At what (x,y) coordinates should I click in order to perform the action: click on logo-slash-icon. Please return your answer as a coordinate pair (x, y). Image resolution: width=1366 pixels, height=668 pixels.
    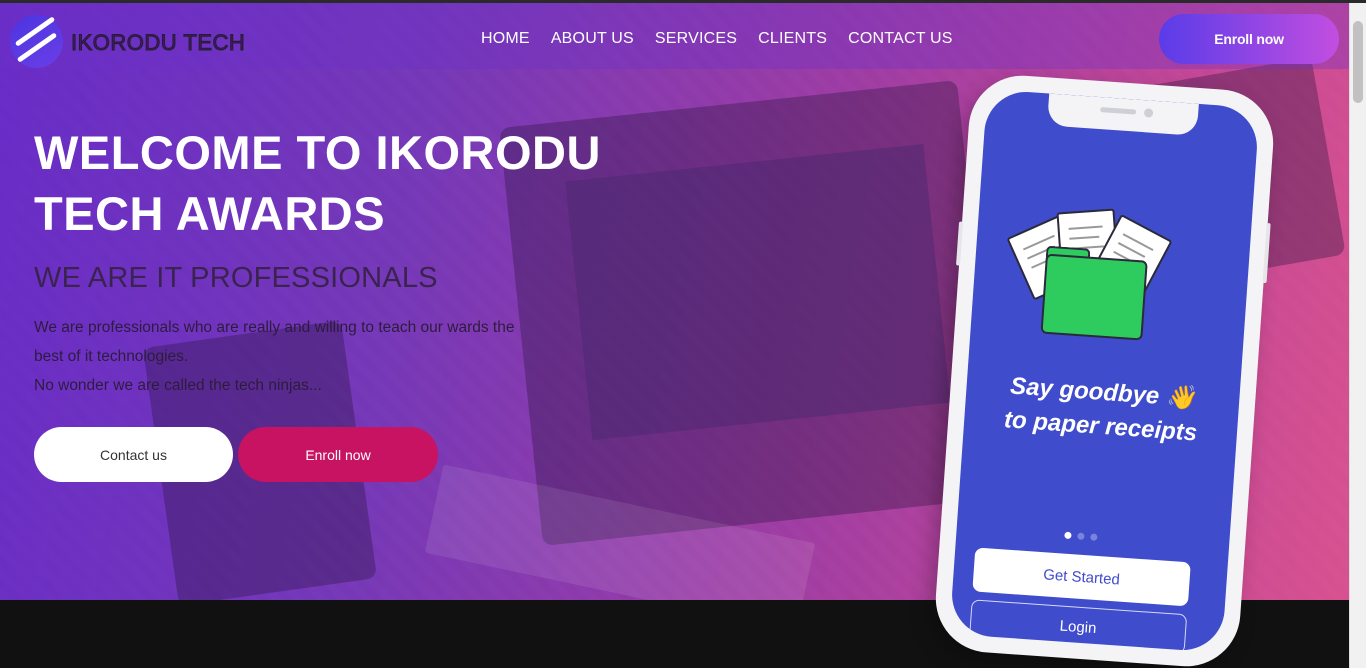
    Looking at the image, I should click on (36, 41).